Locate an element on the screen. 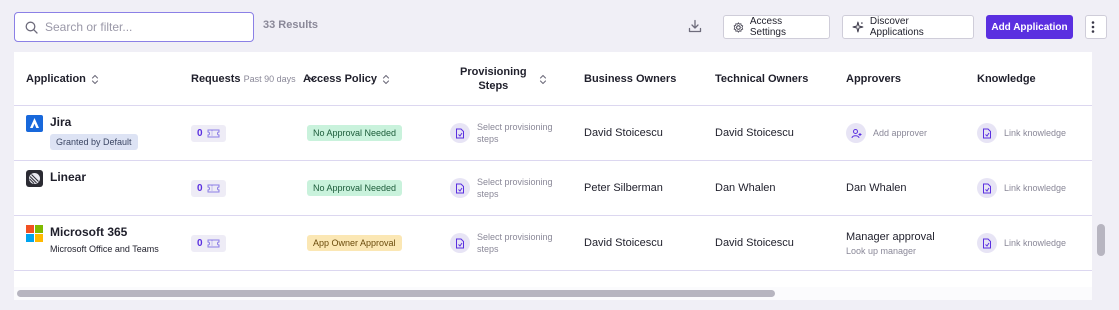 This screenshot has width=1119, height=310. add-approver-link: Add approver is located at coordinates (900, 133).